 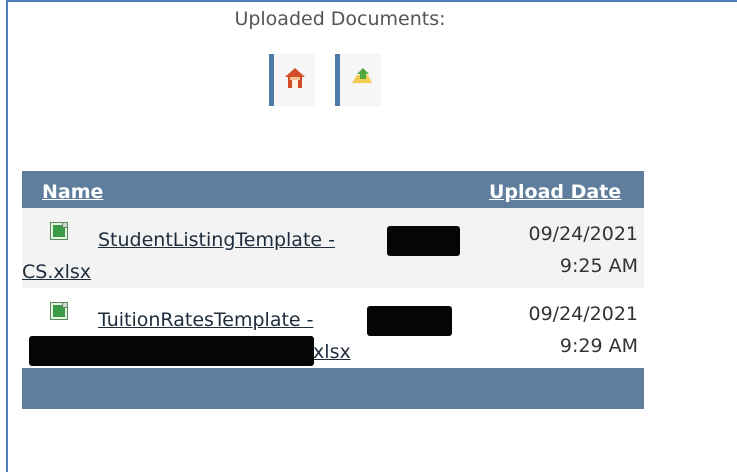 What do you see at coordinates (563, 330) in the screenshot?
I see `upload-date-cell: 09/24/2021 9:29 AM` at bounding box center [563, 330].